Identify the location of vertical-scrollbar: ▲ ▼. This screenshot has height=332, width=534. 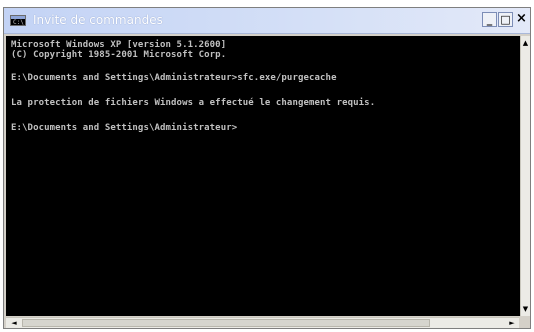
(525, 176).